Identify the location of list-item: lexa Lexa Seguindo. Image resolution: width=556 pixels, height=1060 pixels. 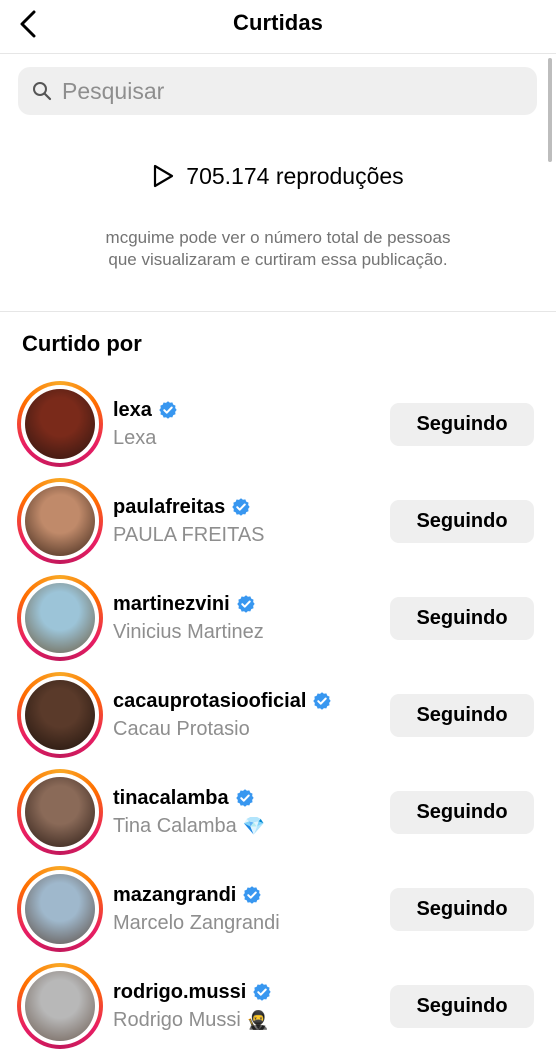
(278, 429).